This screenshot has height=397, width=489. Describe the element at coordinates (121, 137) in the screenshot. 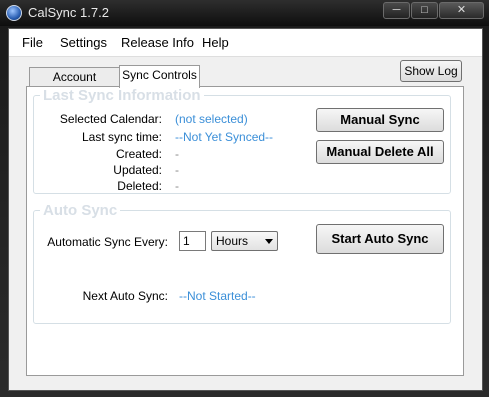

I see `last-sync-time-label: Last sync time:` at that location.